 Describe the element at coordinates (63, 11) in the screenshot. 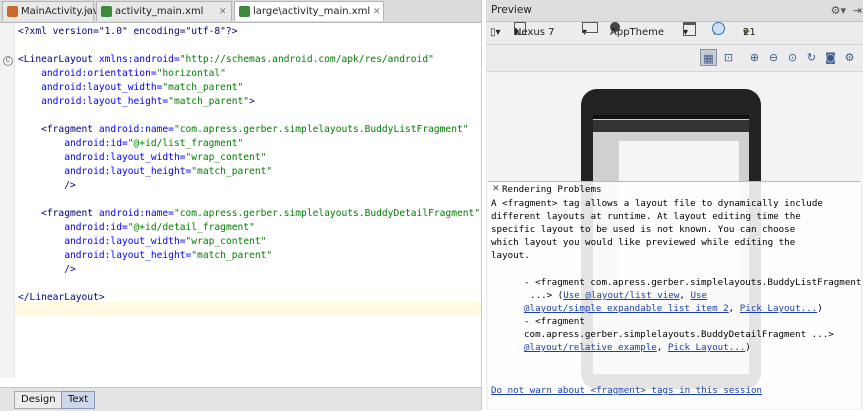

I see `tab-label: MainActivity.java` at that location.